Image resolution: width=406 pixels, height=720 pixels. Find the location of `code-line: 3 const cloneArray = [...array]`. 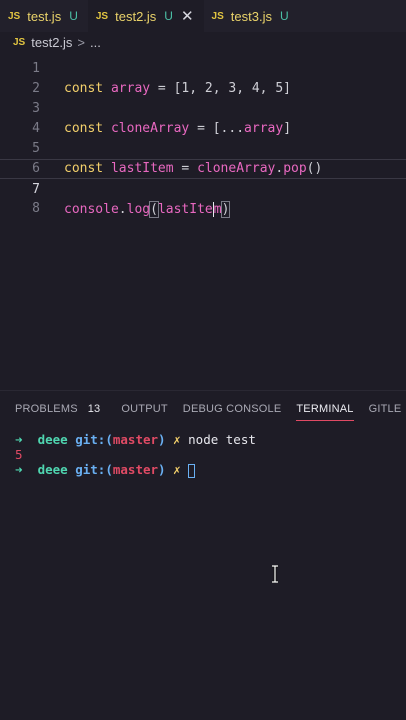

code-line: 3 const cloneArray = [...array] is located at coordinates (203, 107).